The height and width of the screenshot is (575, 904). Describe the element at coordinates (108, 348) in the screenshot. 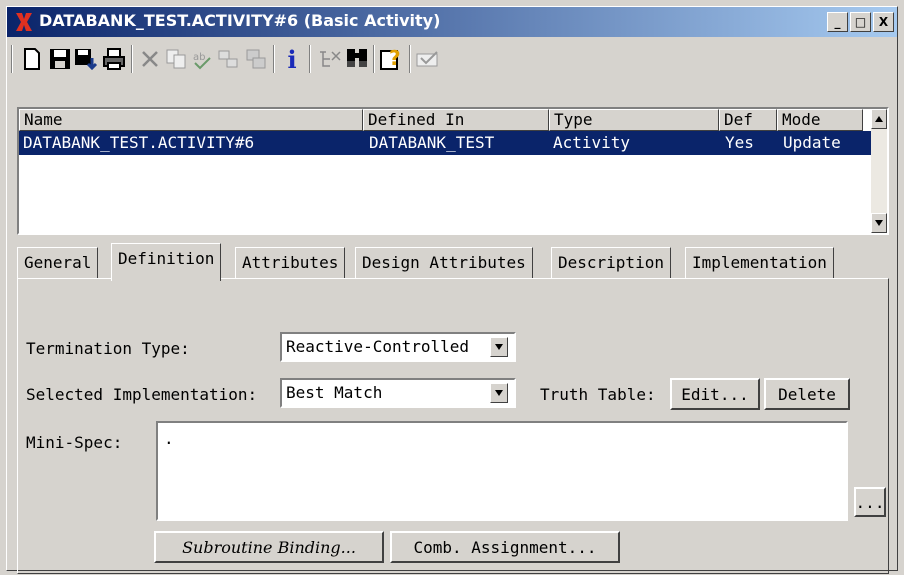

I see `termination-type-label: Termination Type:` at that location.